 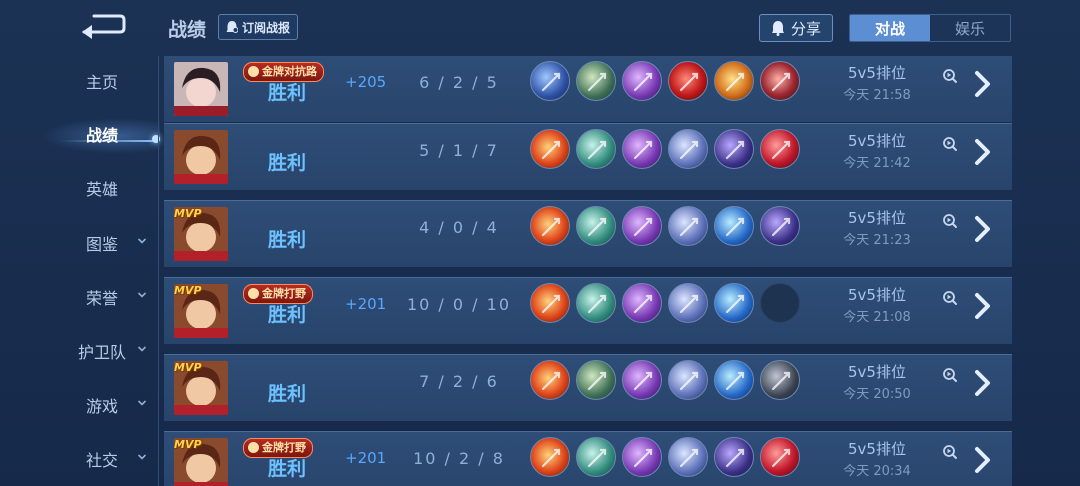 I want to click on share-bell-icon, so click(x=777, y=28).